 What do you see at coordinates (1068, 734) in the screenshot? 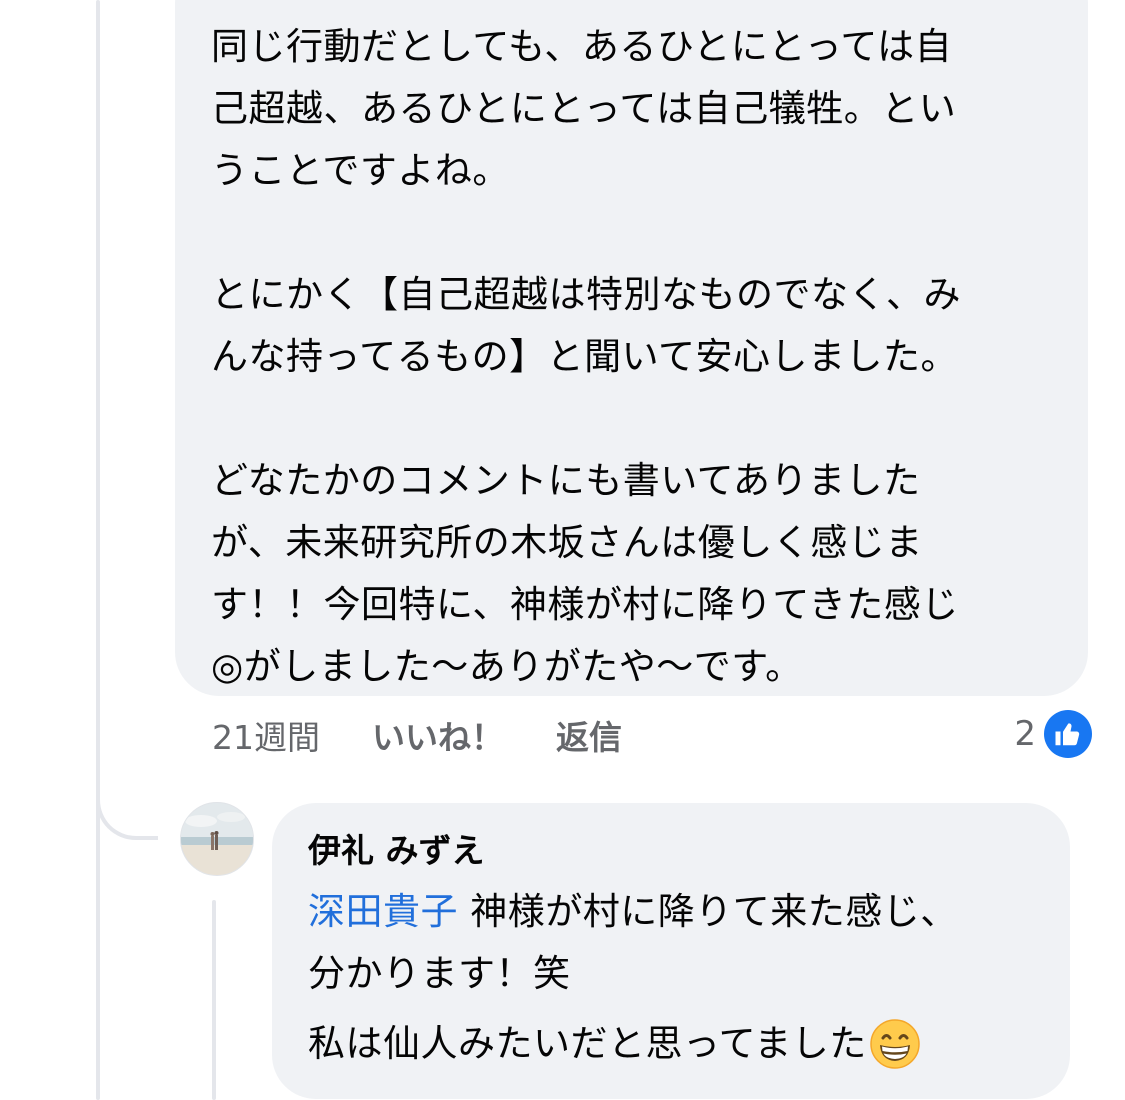
I see `thumbs-up-icon` at bounding box center [1068, 734].